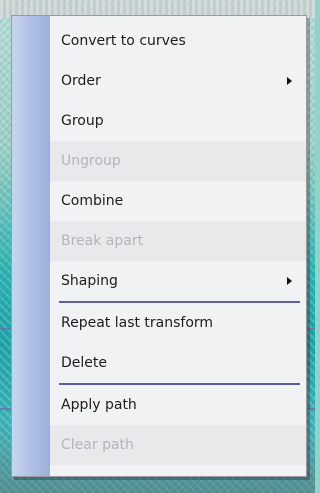 The height and width of the screenshot is (493, 320). What do you see at coordinates (178, 121) in the screenshot?
I see `menu-item-group: Group` at bounding box center [178, 121].